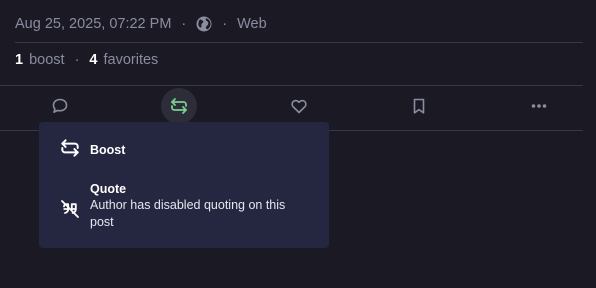 The image size is (596, 288). I want to click on favorite-label: favorites, so click(131, 60).